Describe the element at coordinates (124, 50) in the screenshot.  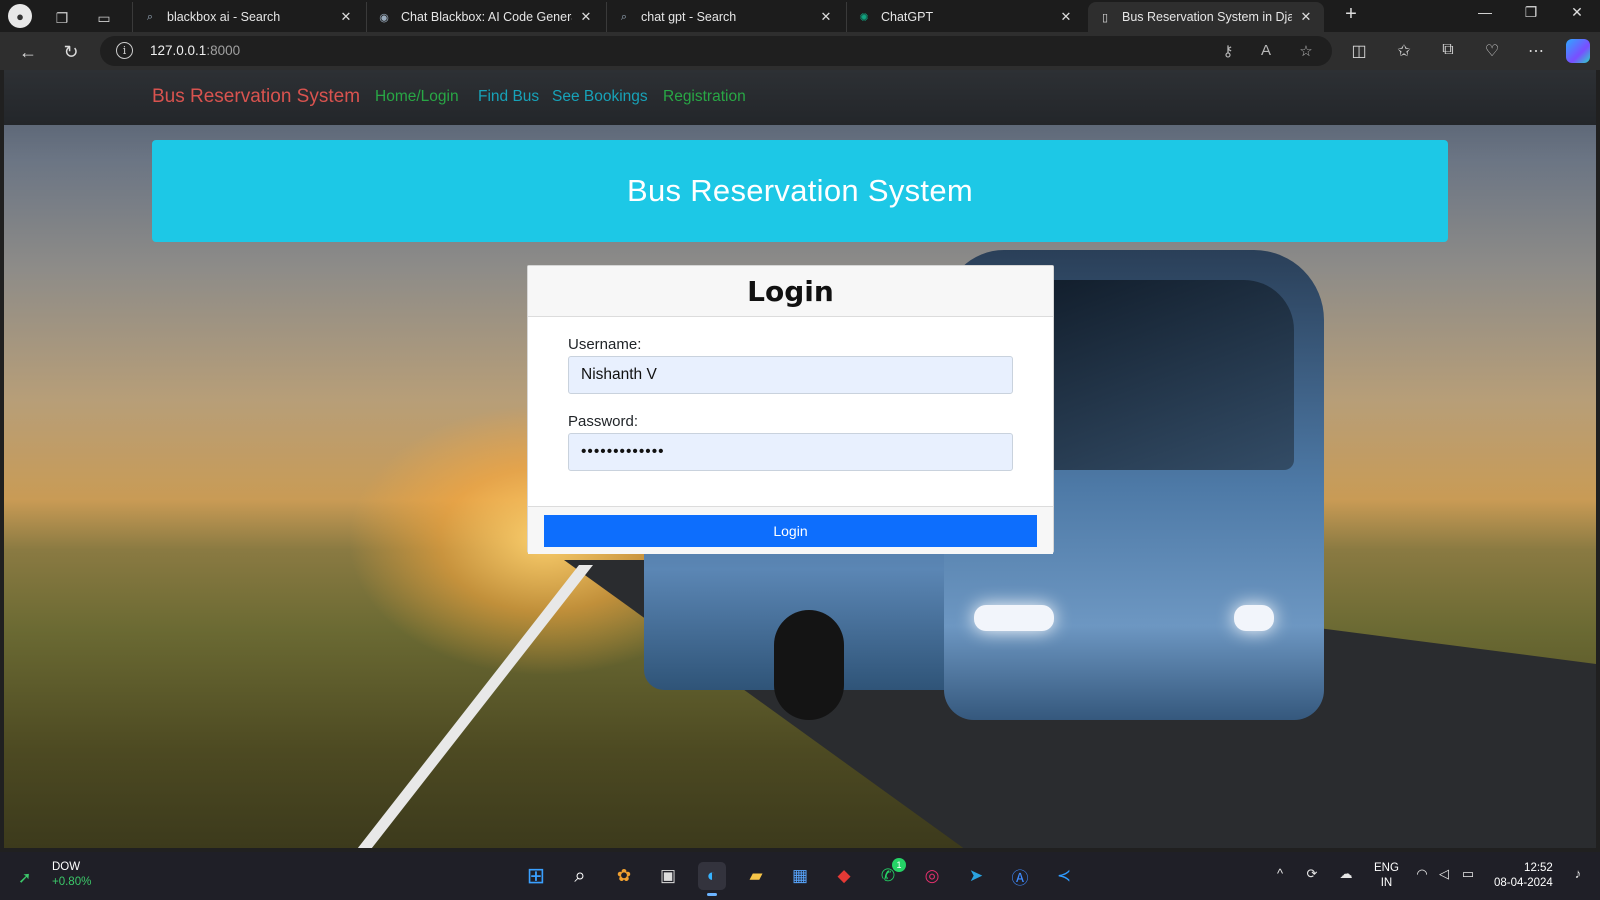
I see `site-info-icon: i` at that location.